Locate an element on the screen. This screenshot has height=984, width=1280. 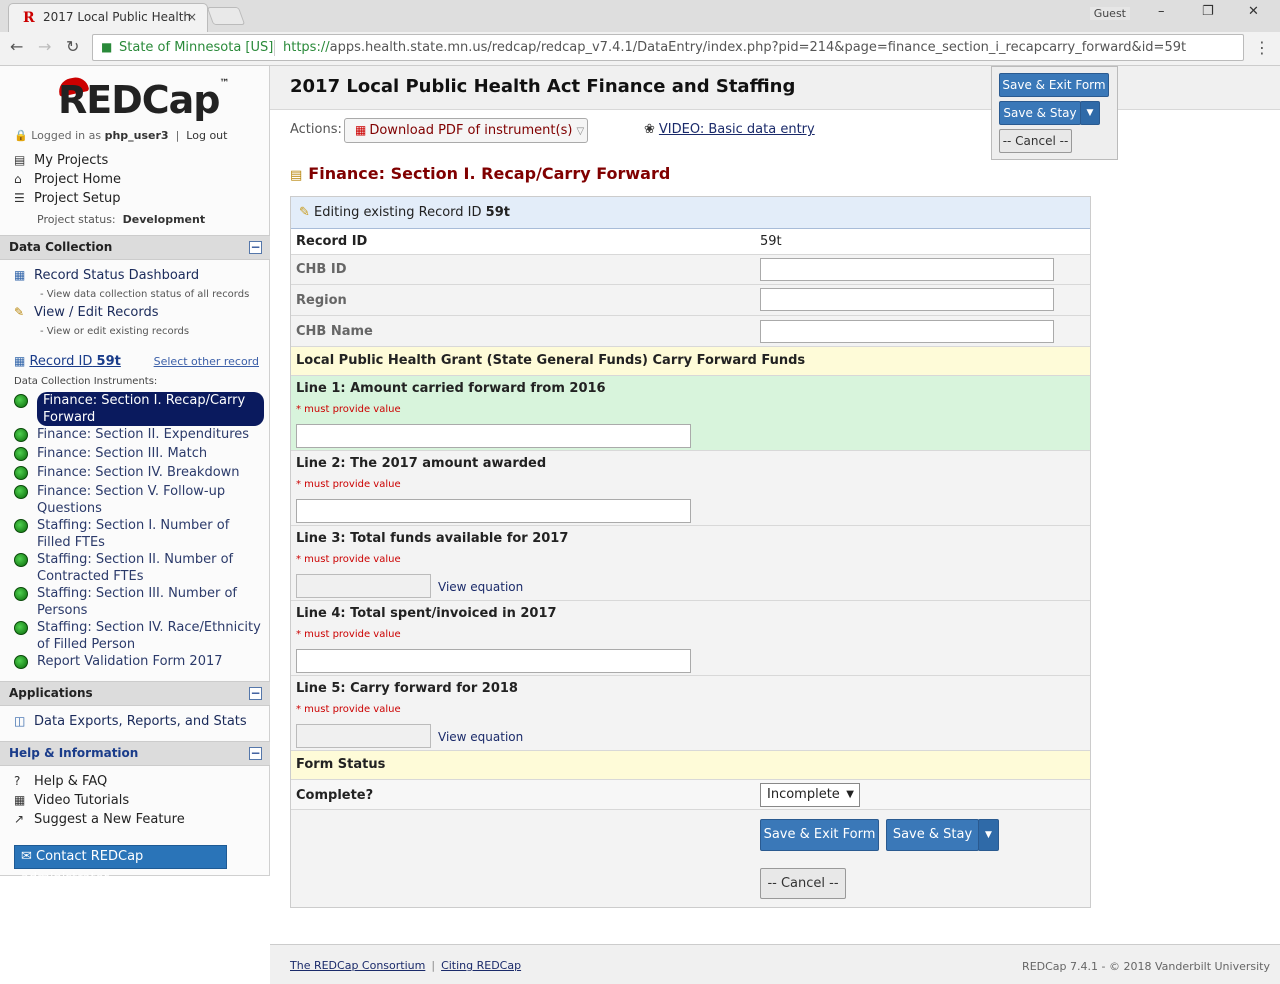
sidebar-item-video-tutorials: ▦ Video Tutorials is located at coordinates (71, 800).